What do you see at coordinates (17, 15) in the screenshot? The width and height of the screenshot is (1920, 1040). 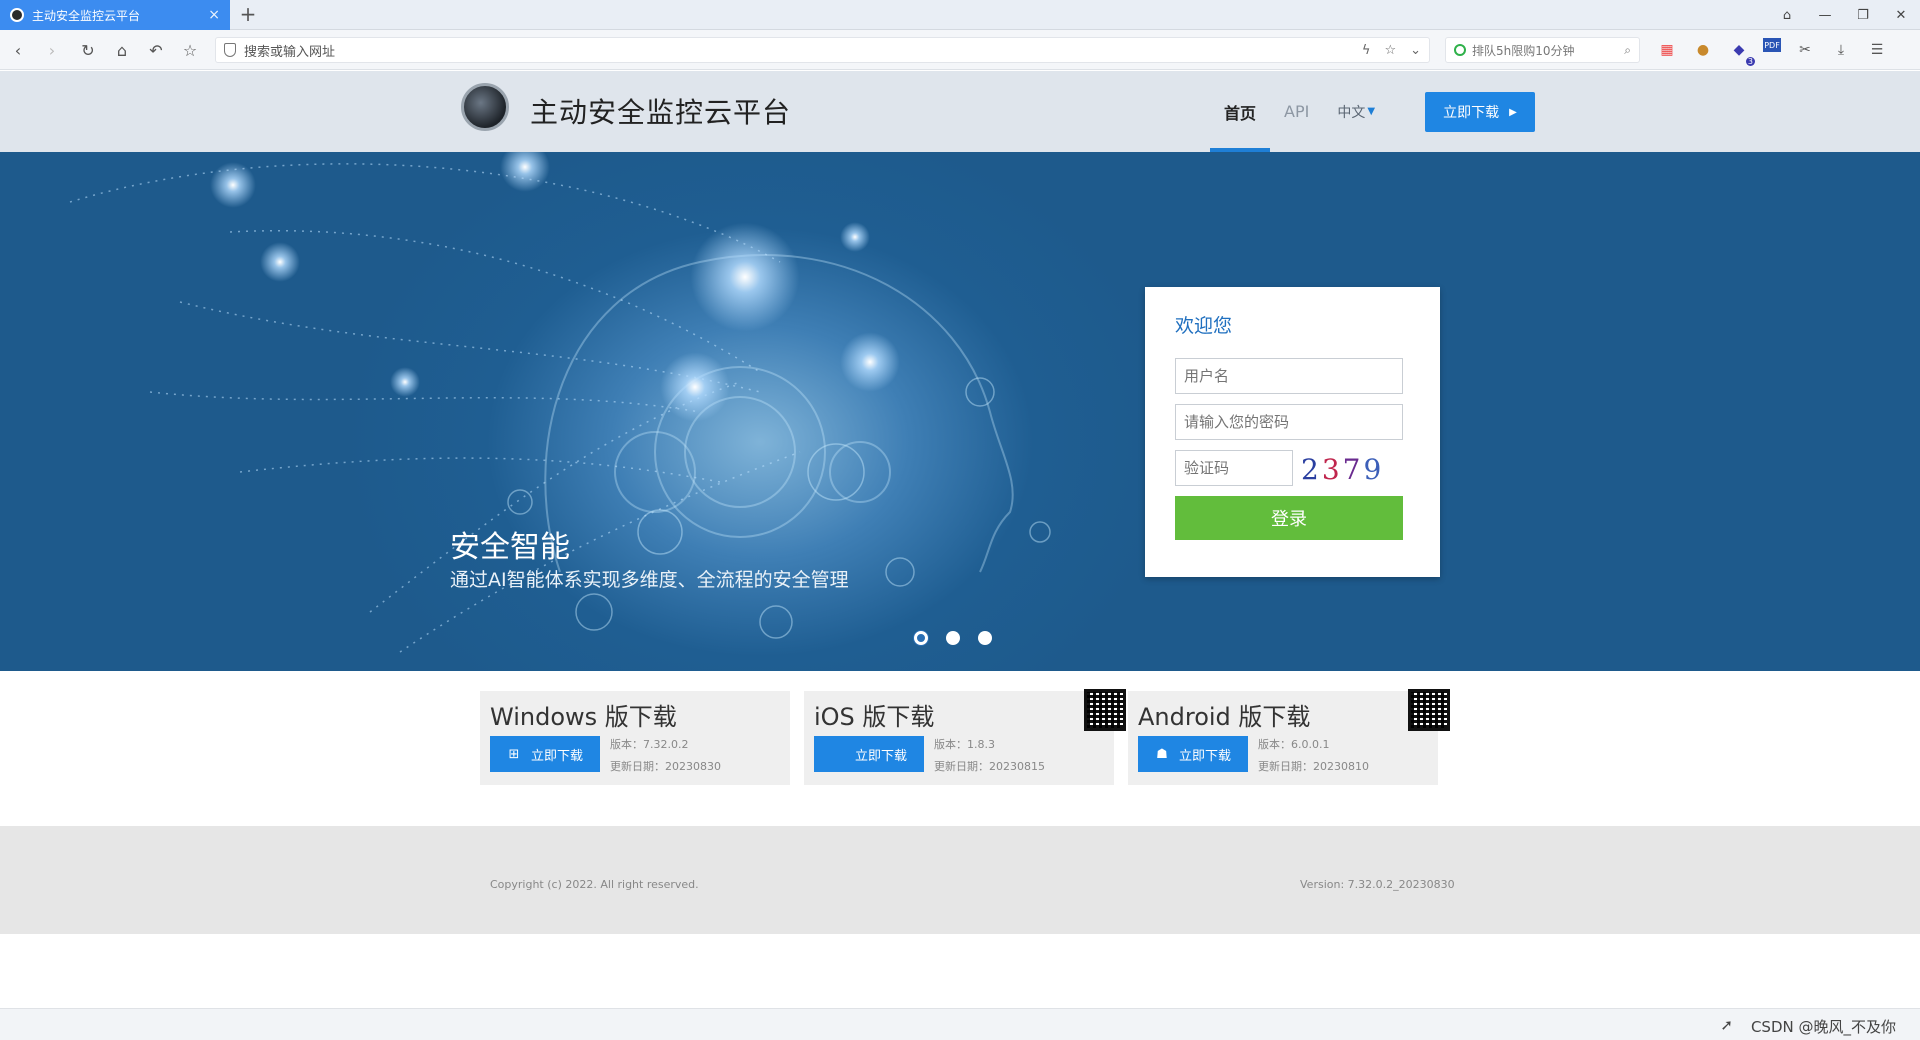 I see `site-favicon-icon` at bounding box center [17, 15].